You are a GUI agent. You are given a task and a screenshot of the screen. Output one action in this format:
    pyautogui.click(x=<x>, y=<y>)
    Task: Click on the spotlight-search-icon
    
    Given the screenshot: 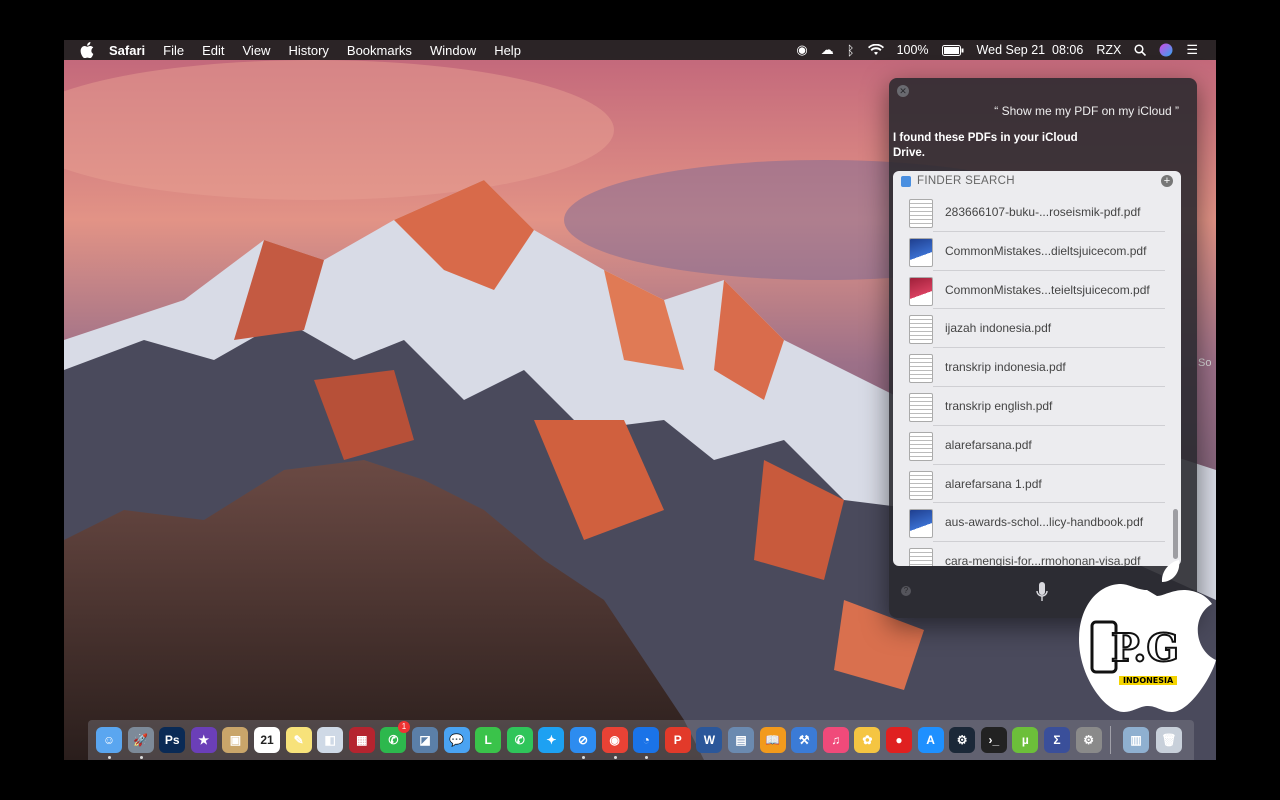 What is the action you would take?
    pyautogui.click(x=1140, y=50)
    